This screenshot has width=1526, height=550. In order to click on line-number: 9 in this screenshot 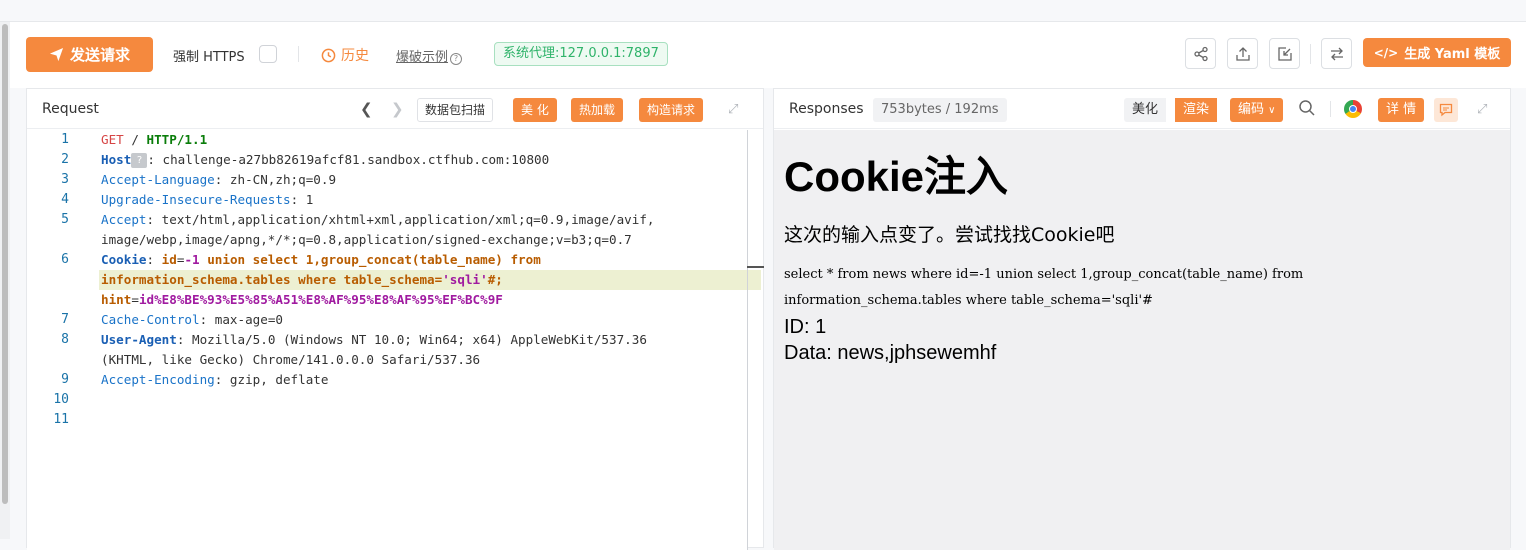, I will do `click(65, 379)`.